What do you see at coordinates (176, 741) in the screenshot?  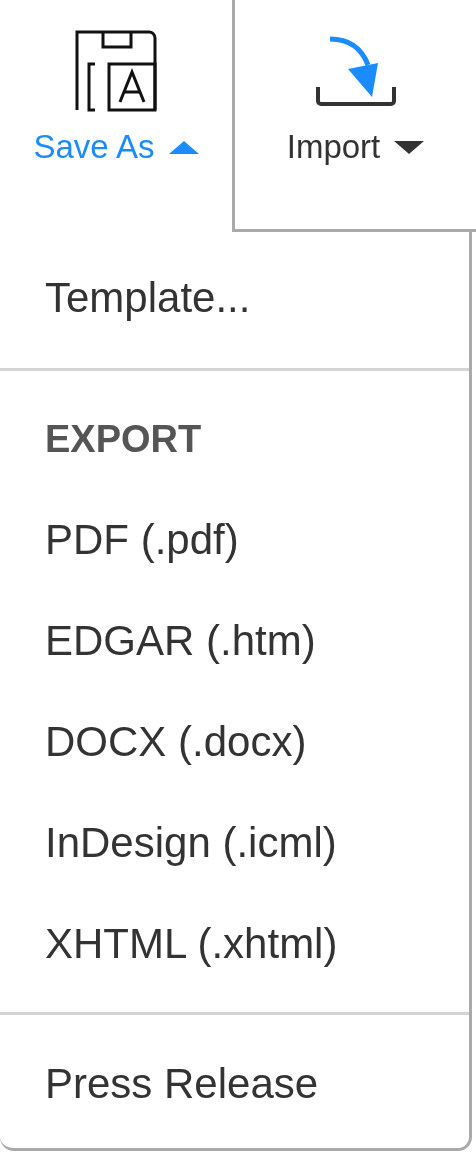 I see `menu-item: DOCX (.docx)` at bounding box center [176, 741].